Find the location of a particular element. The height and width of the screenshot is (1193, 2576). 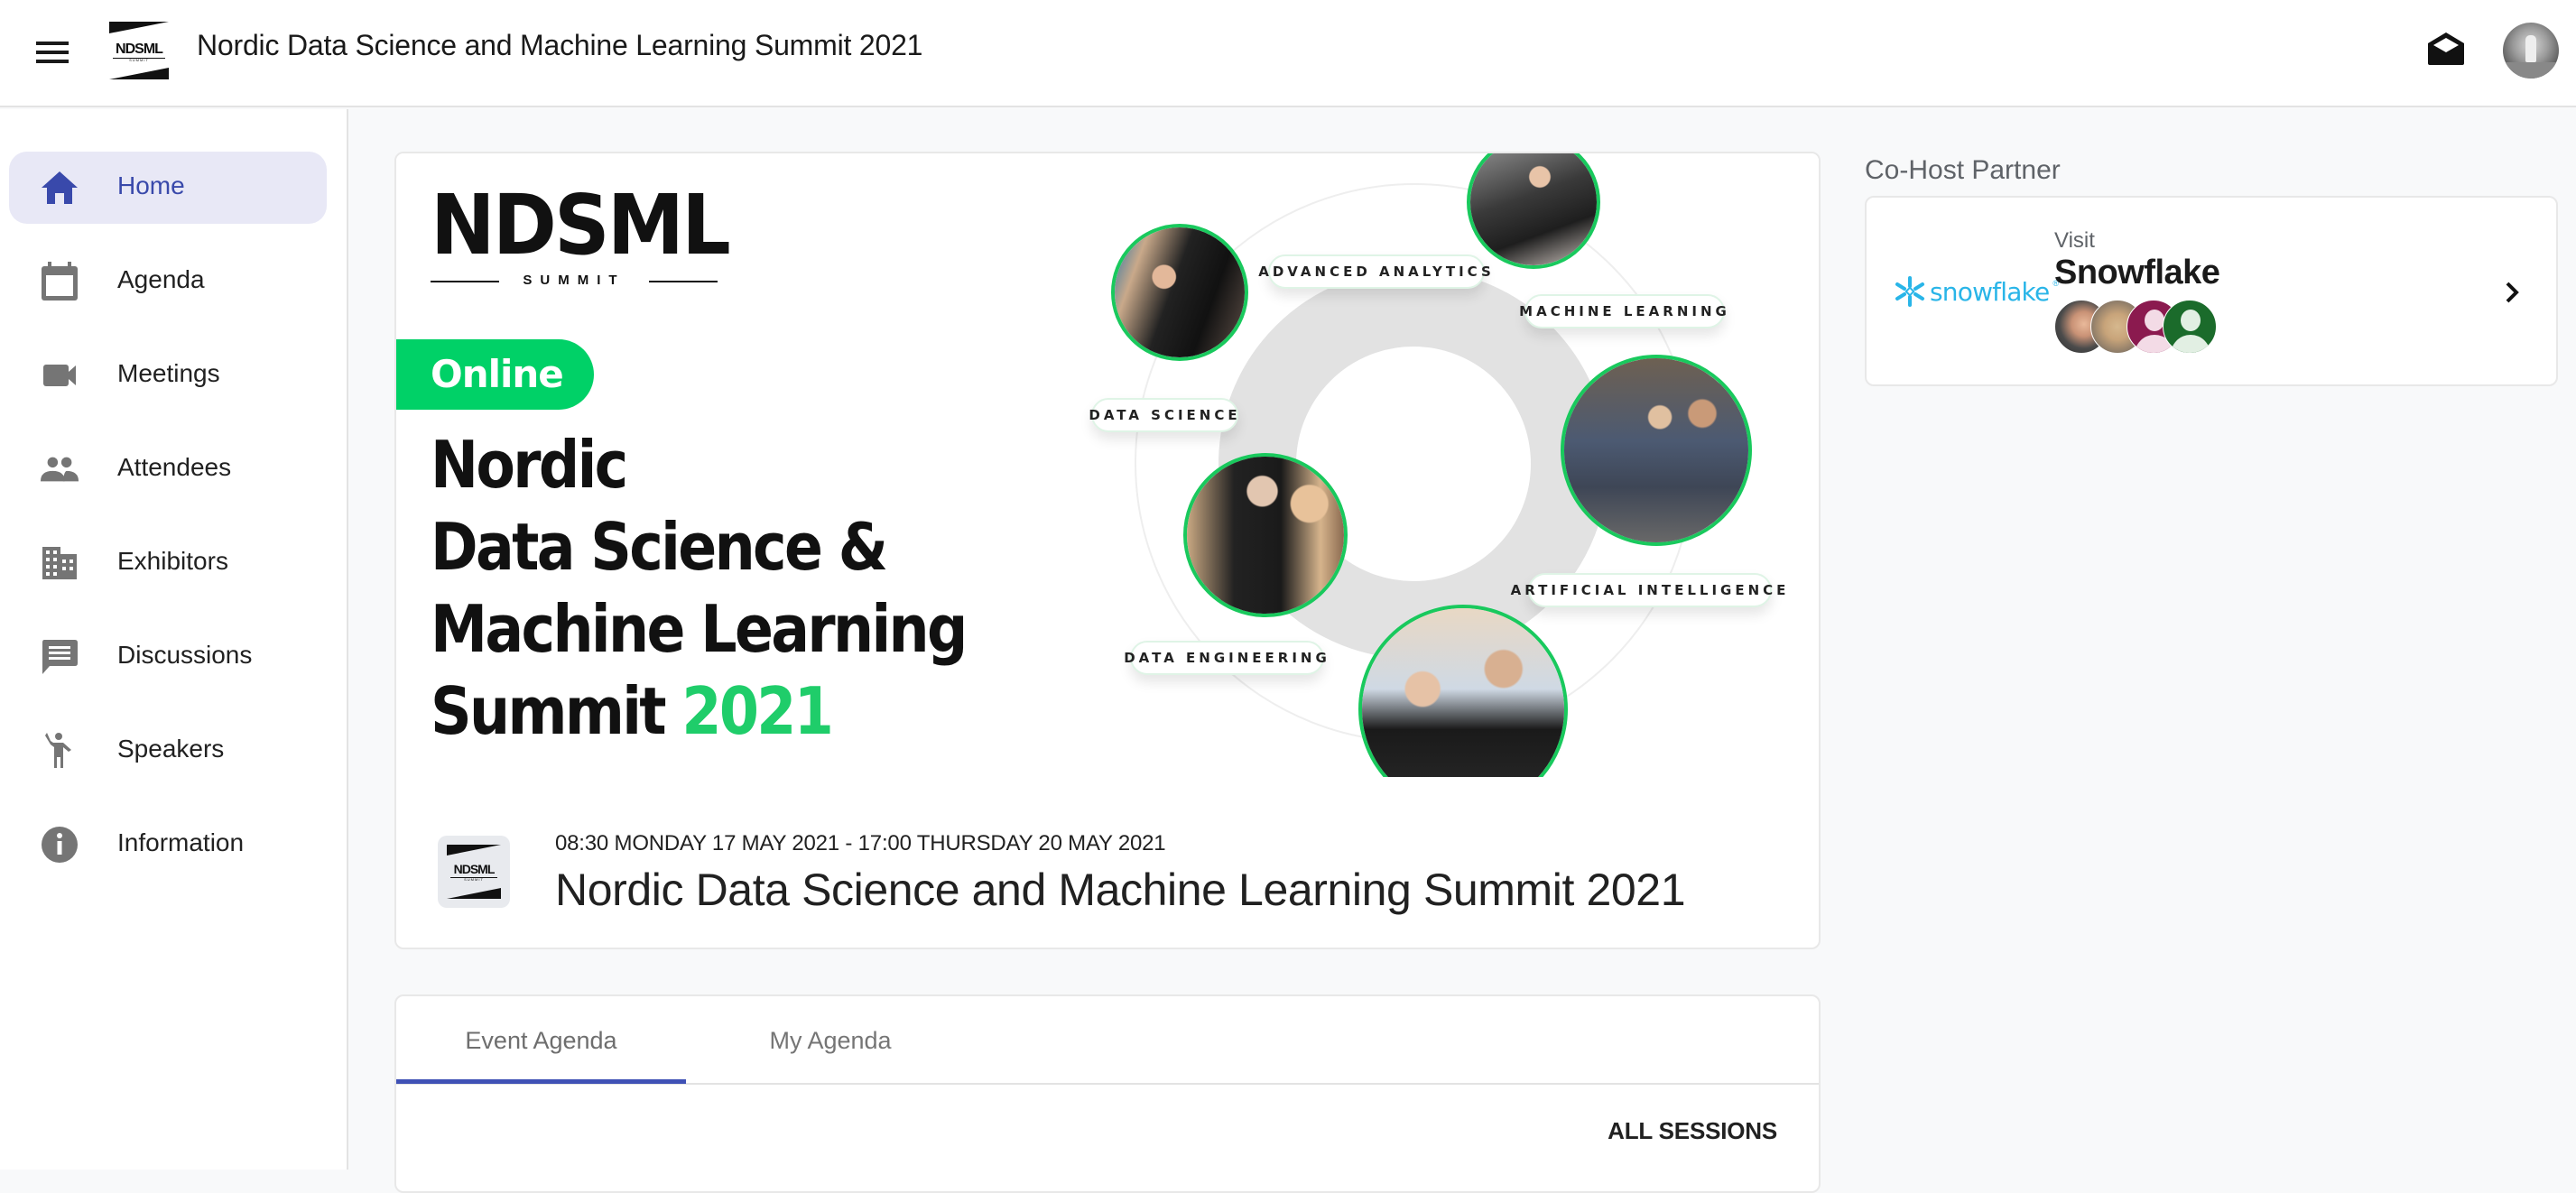

headline-line: Summit is located at coordinates (549, 711).